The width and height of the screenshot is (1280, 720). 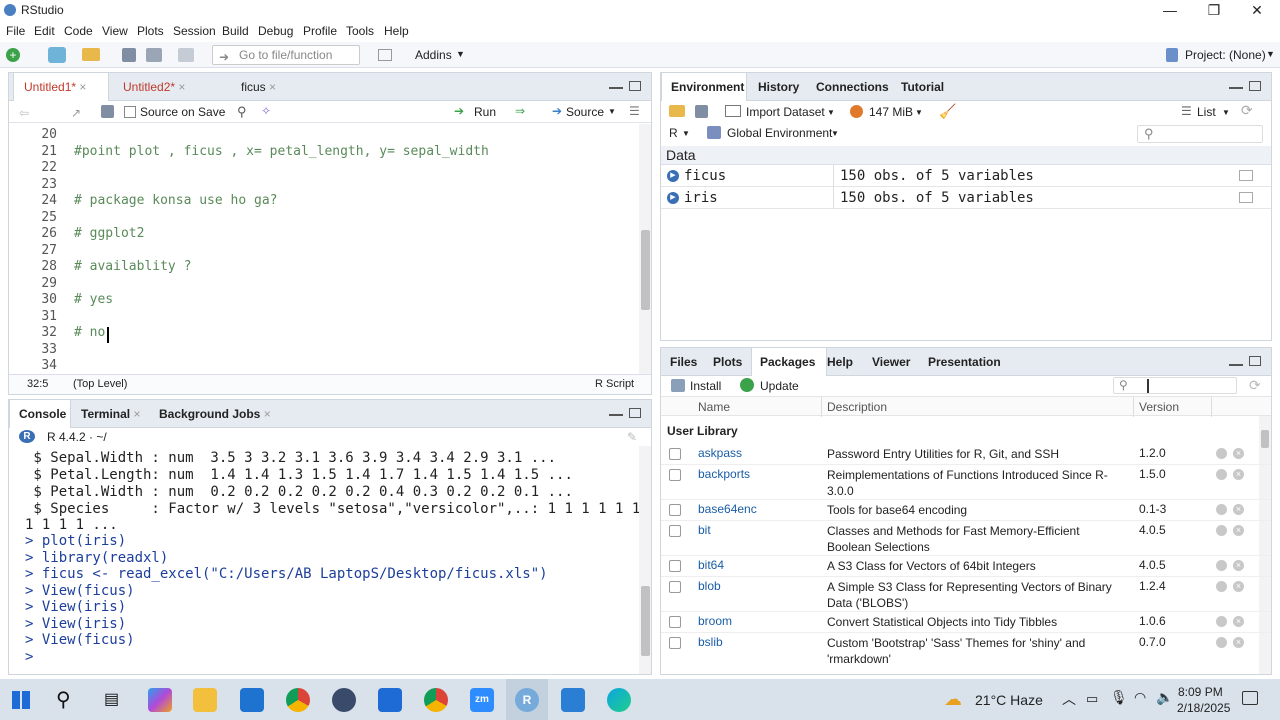 I want to click on volume-icon: 🔈, so click(x=1164, y=697).